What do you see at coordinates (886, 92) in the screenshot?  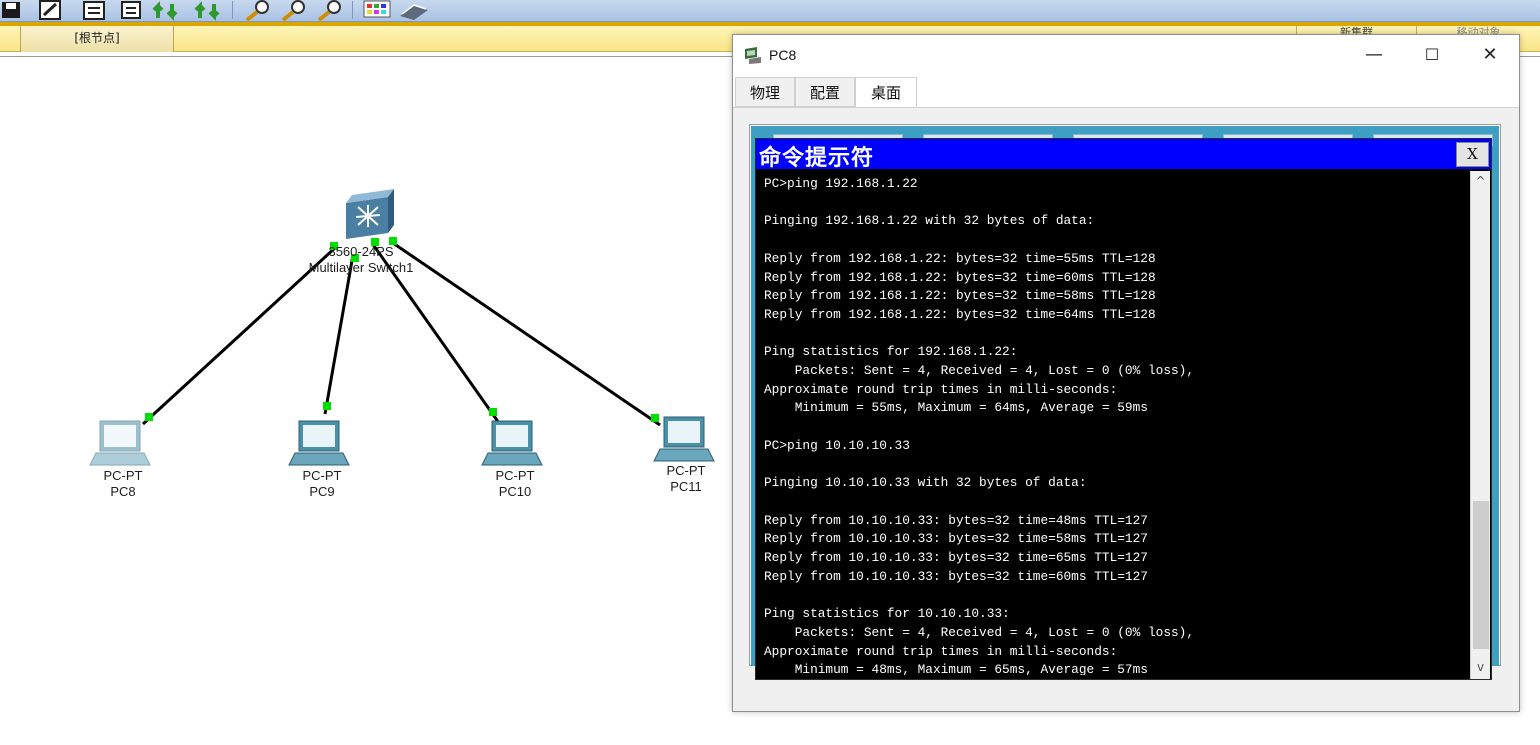 I see `tab-desktop: 桌面` at bounding box center [886, 92].